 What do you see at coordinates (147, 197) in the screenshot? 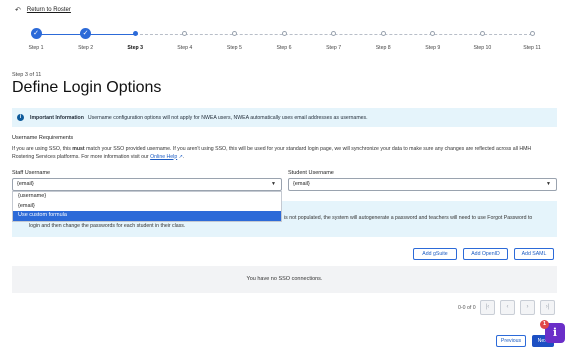
I see `dropdown-option: {username}` at bounding box center [147, 197].